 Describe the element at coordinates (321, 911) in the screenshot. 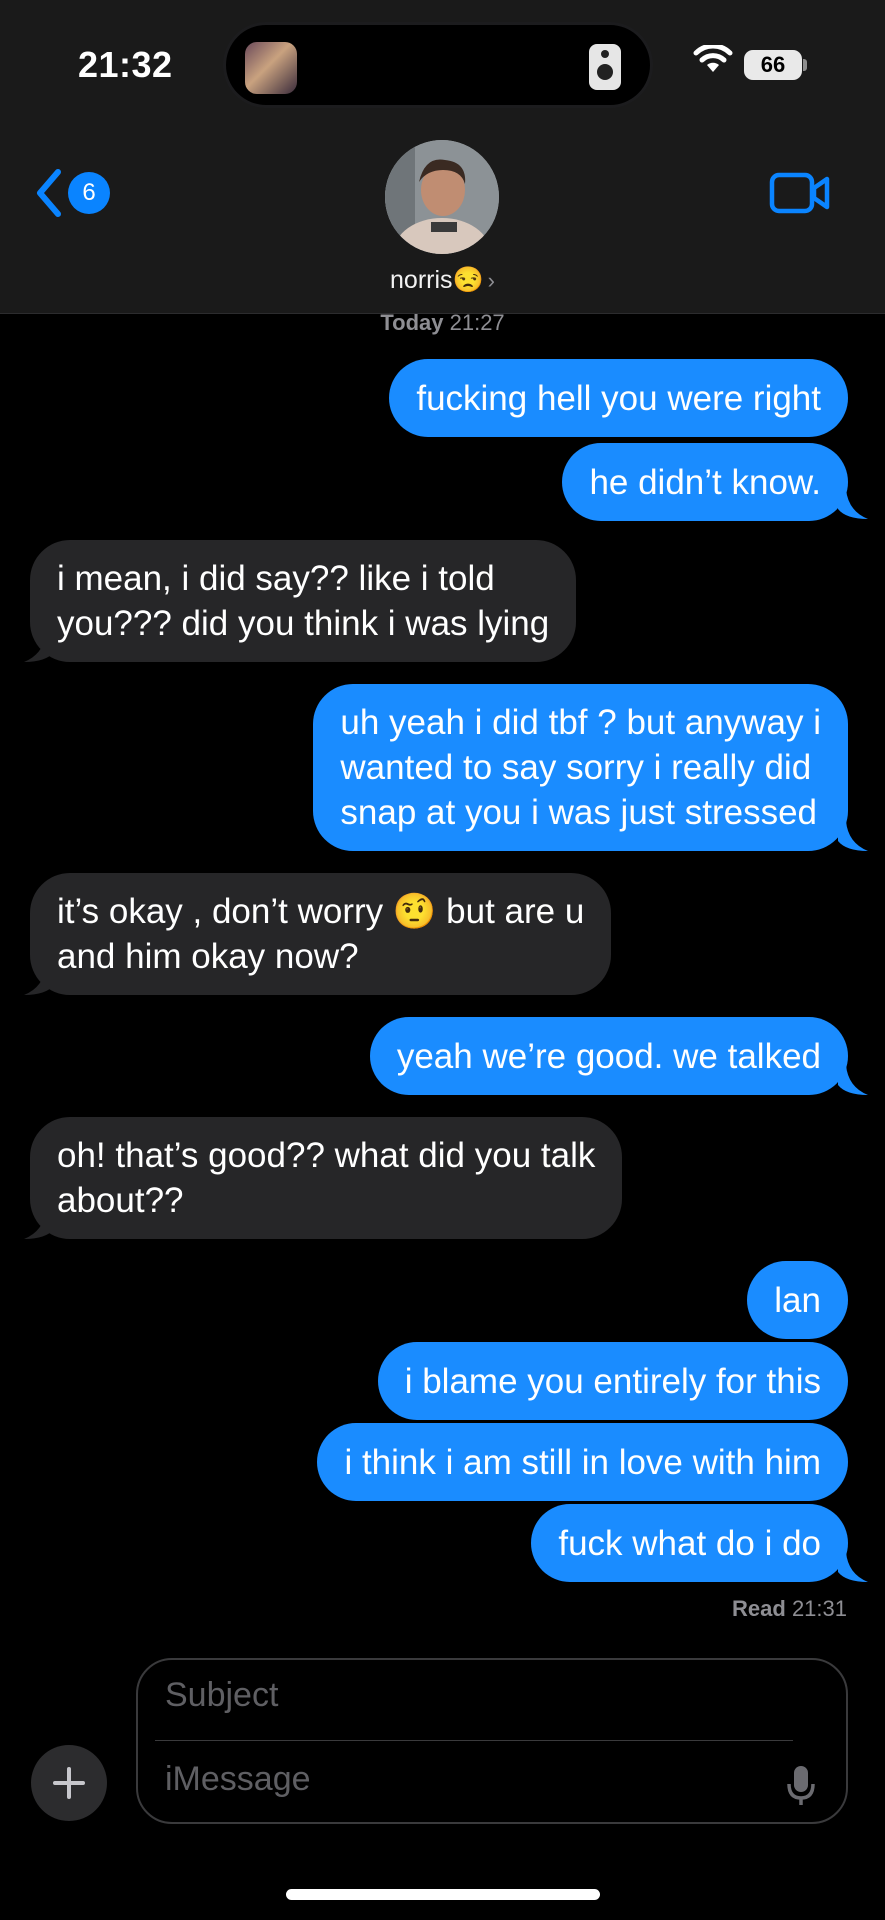

I see `message-line: it’s okay , don’t worry 🤨 but are u` at that location.